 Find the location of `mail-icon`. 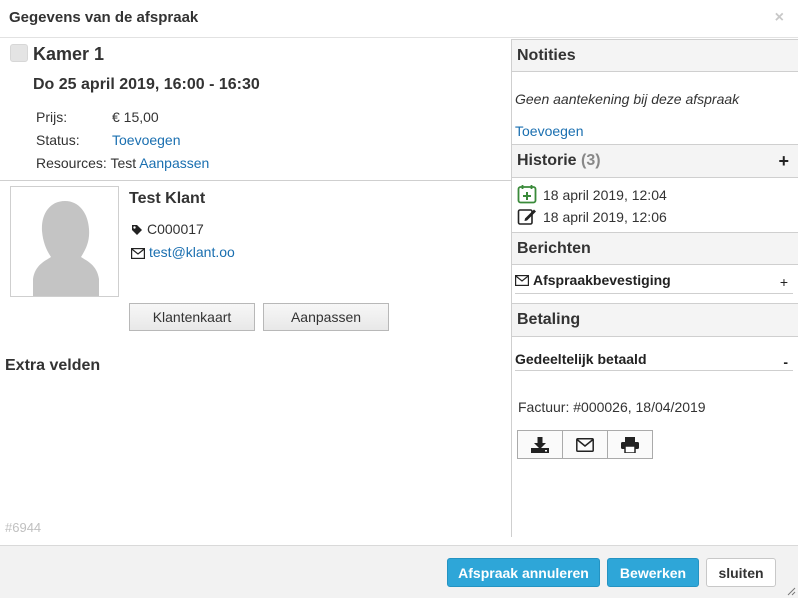

mail-icon is located at coordinates (585, 444).